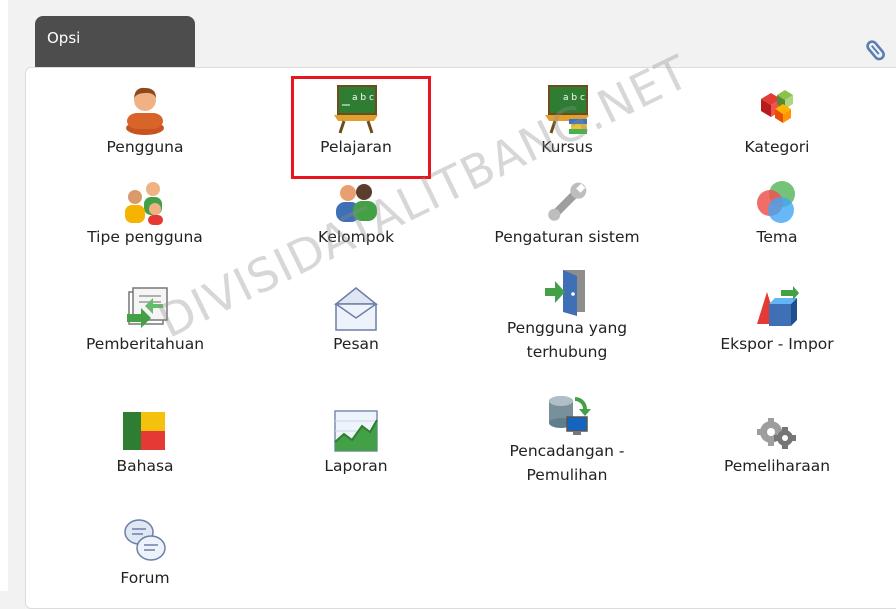 The height and width of the screenshot is (609, 896). Describe the element at coordinates (777, 147) in the screenshot. I see `option-label: Kategori` at that location.